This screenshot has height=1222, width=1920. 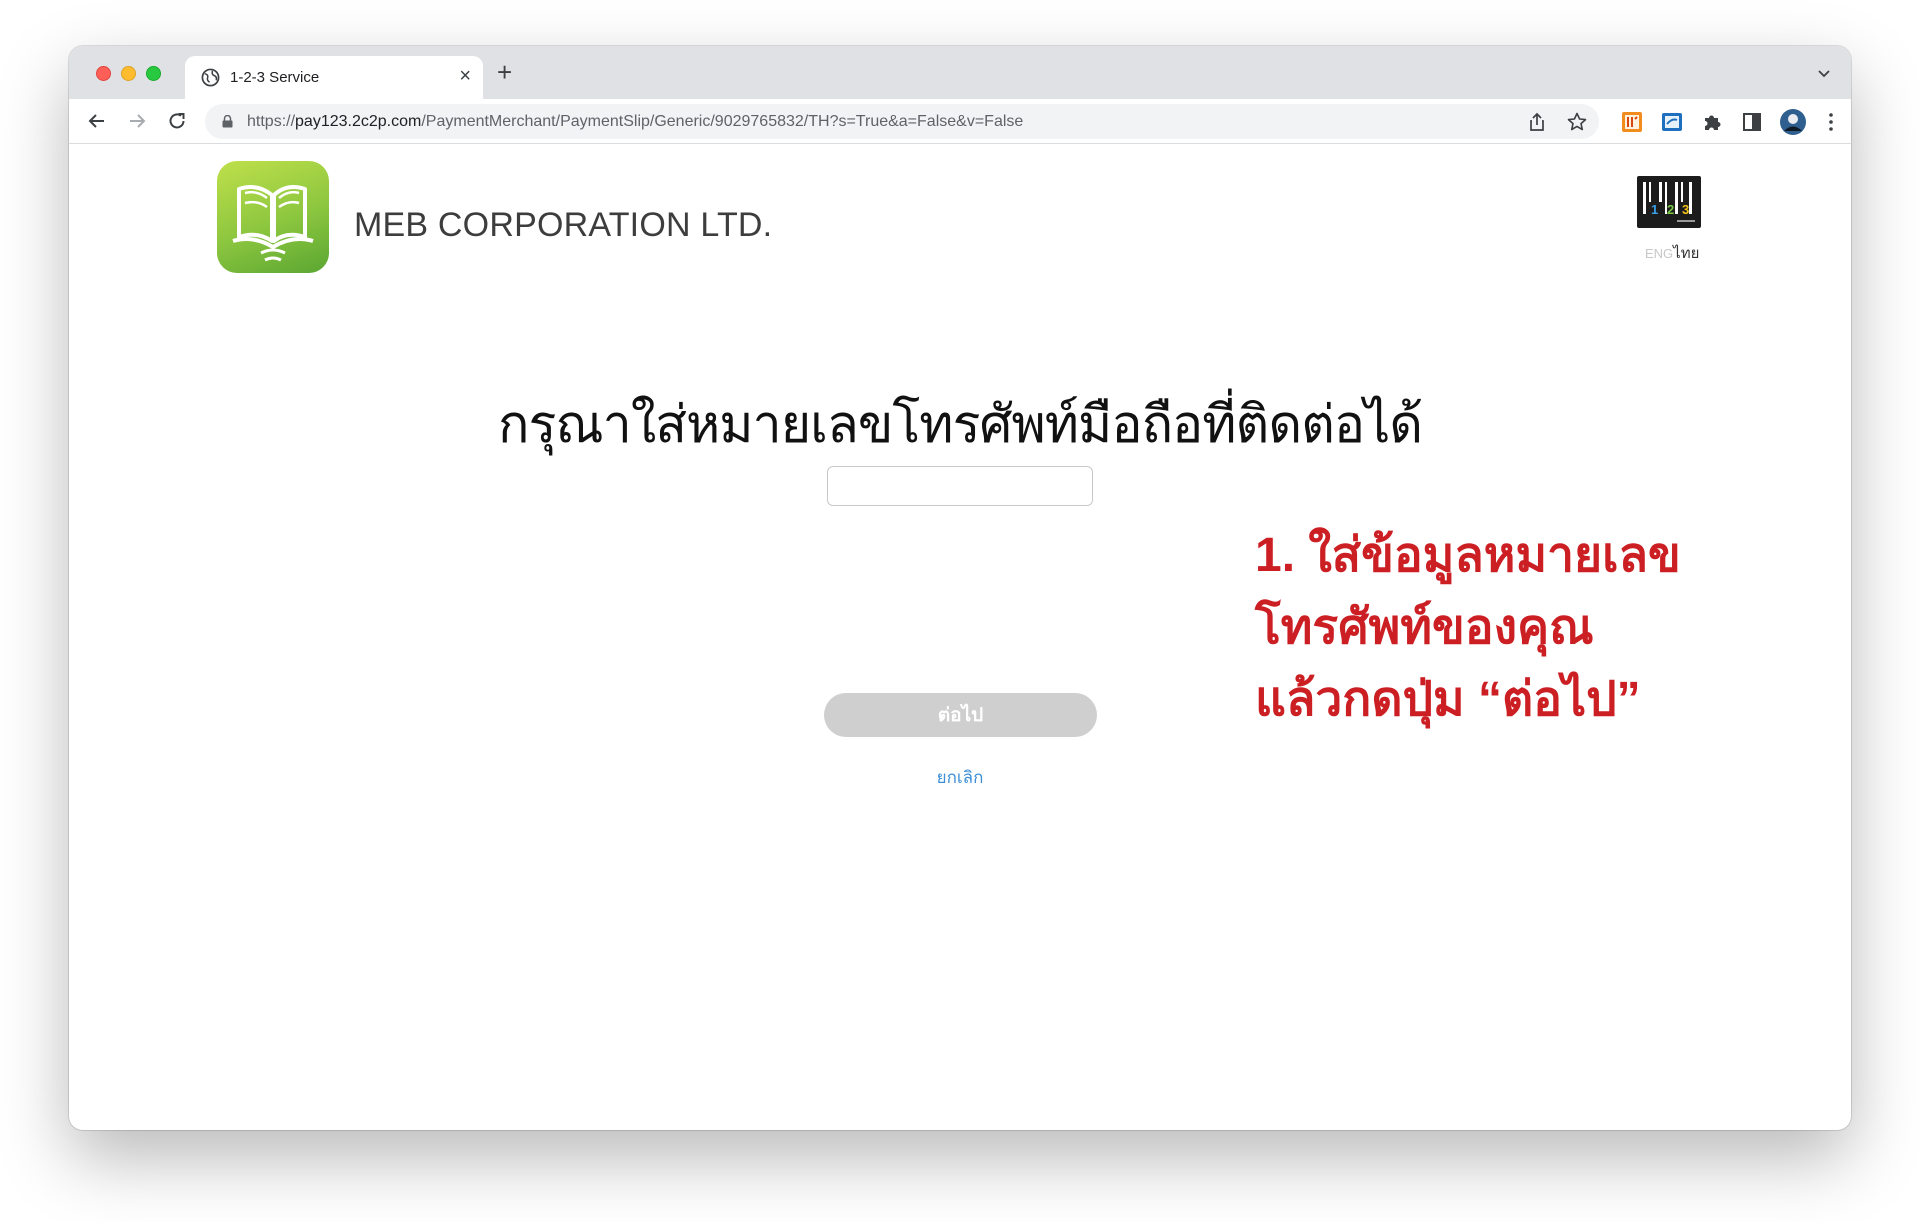 I want to click on language-switcher: ENGไทย, so click(x=1672, y=253).